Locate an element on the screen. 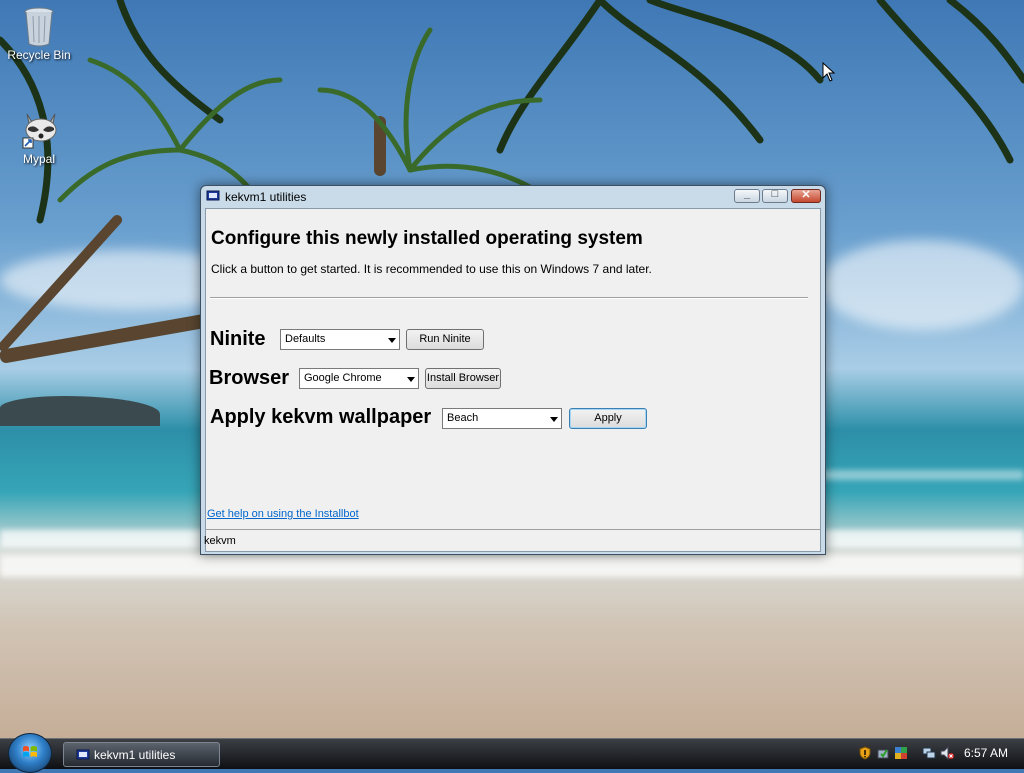 This screenshot has height=773, width=1024. close-button: ✕ is located at coordinates (806, 196).